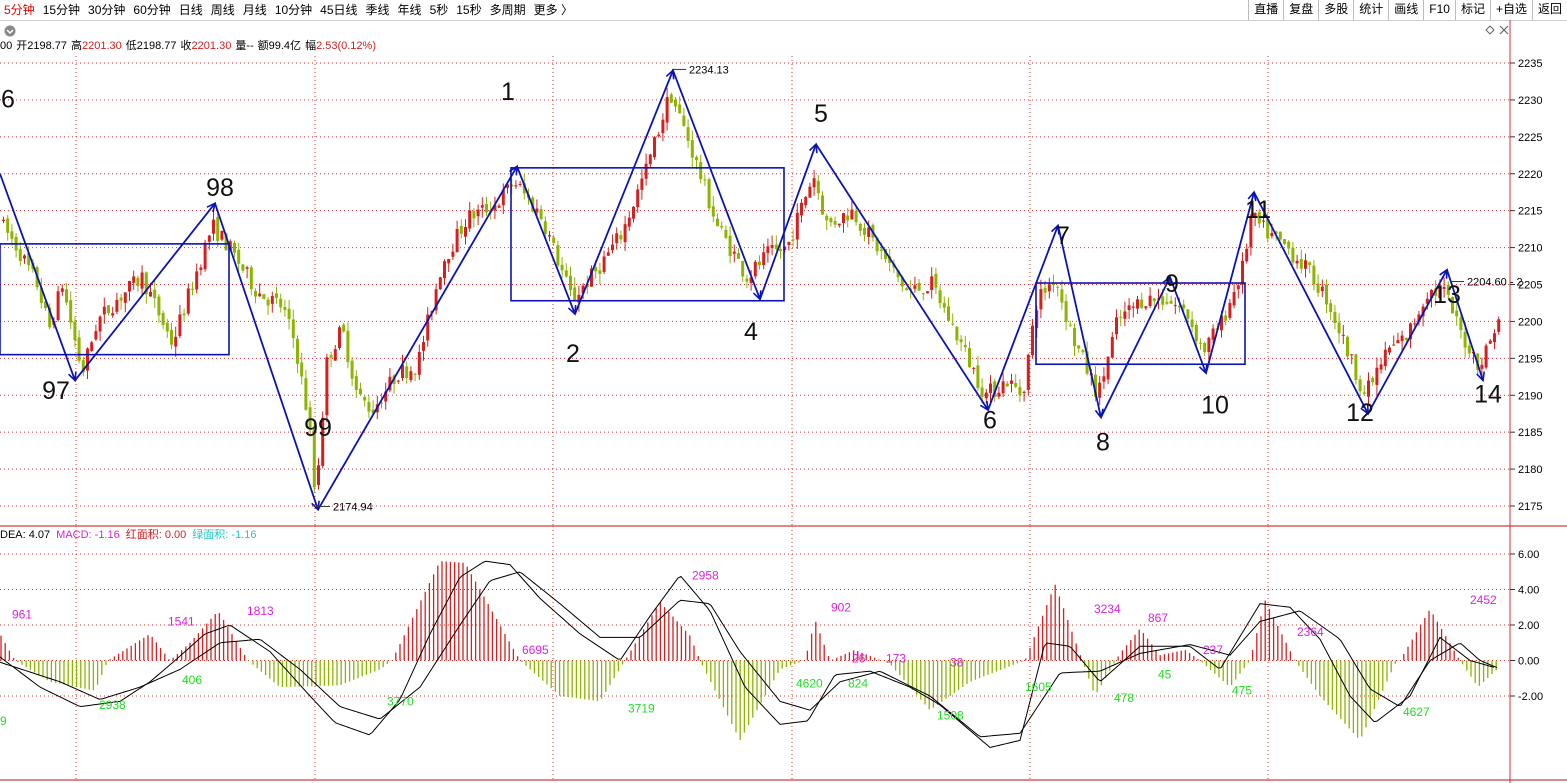  I want to click on diamond-icon, so click(1490, 30).